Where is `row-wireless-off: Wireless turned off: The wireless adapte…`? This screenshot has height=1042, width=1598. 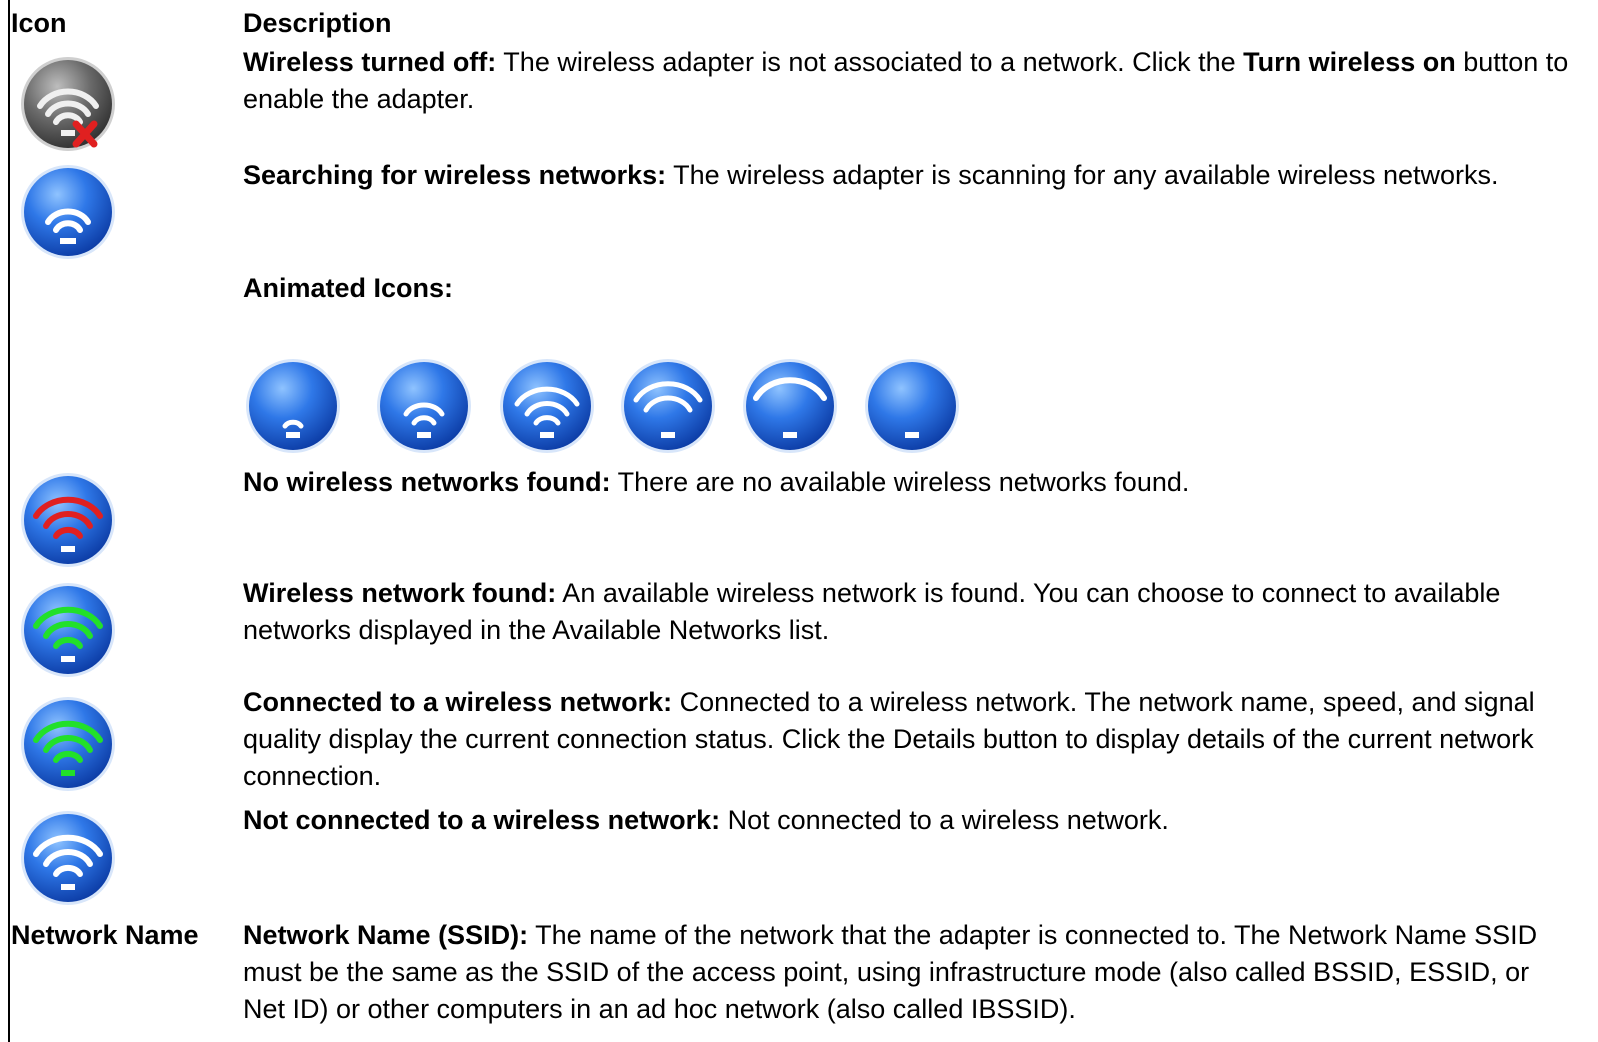
row-wireless-off: Wireless turned off: The wireless adapte… is located at coordinates (910, 81).